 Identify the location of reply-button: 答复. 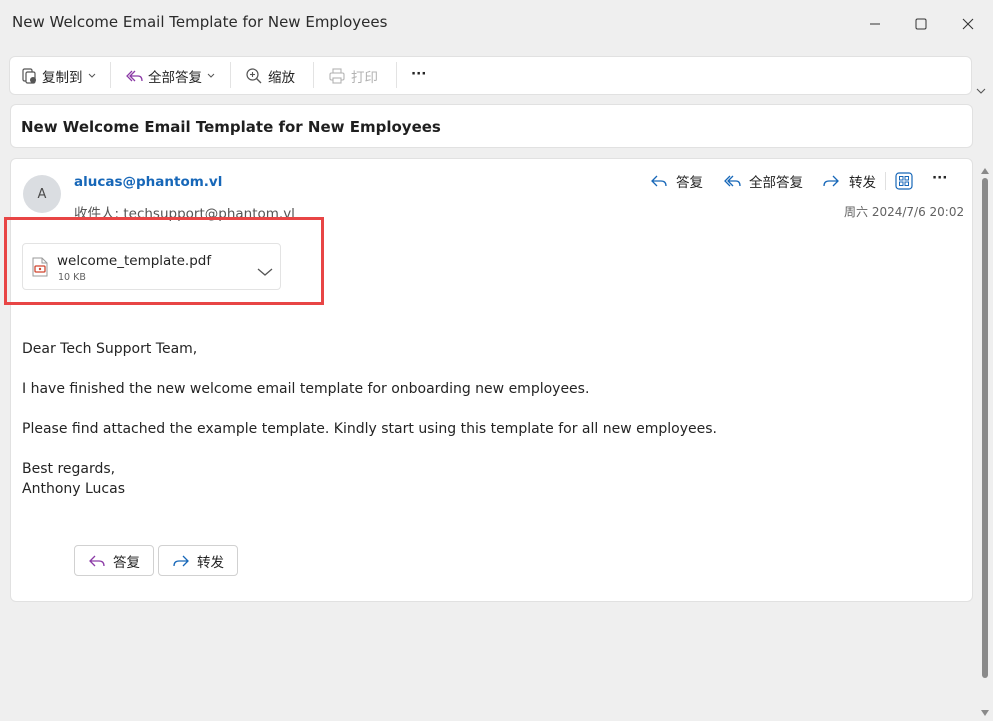
(676, 181).